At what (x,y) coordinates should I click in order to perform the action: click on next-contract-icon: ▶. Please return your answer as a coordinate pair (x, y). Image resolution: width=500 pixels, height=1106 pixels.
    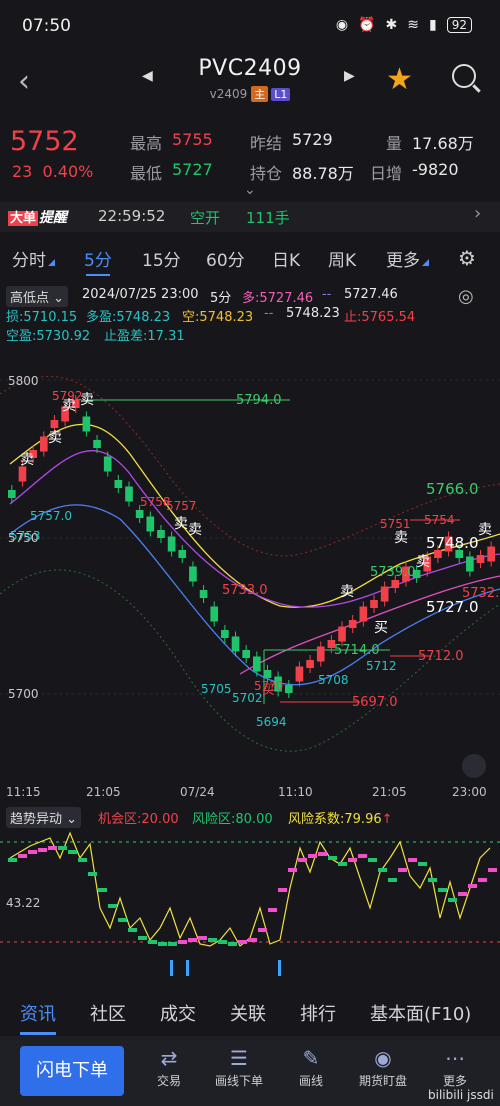
    Looking at the image, I should click on (349, 76).